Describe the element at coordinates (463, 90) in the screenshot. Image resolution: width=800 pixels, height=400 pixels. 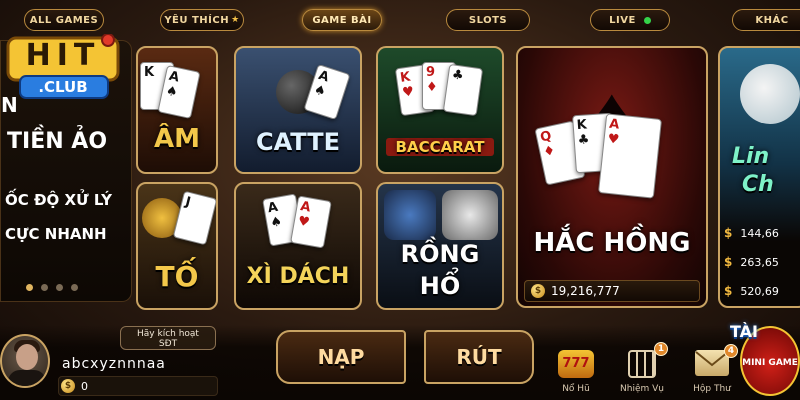
I see `playing-card: ♣` at that location.